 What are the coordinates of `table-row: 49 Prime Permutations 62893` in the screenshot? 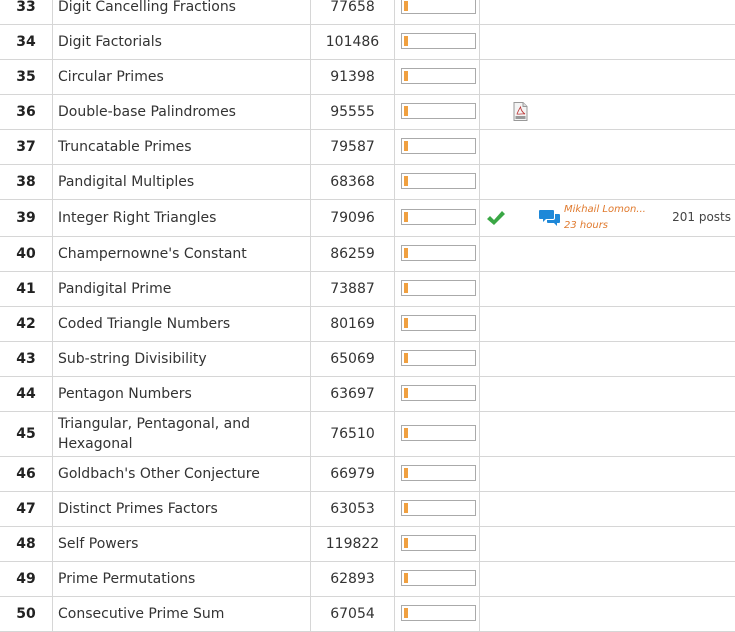 It's located at (367, 579).